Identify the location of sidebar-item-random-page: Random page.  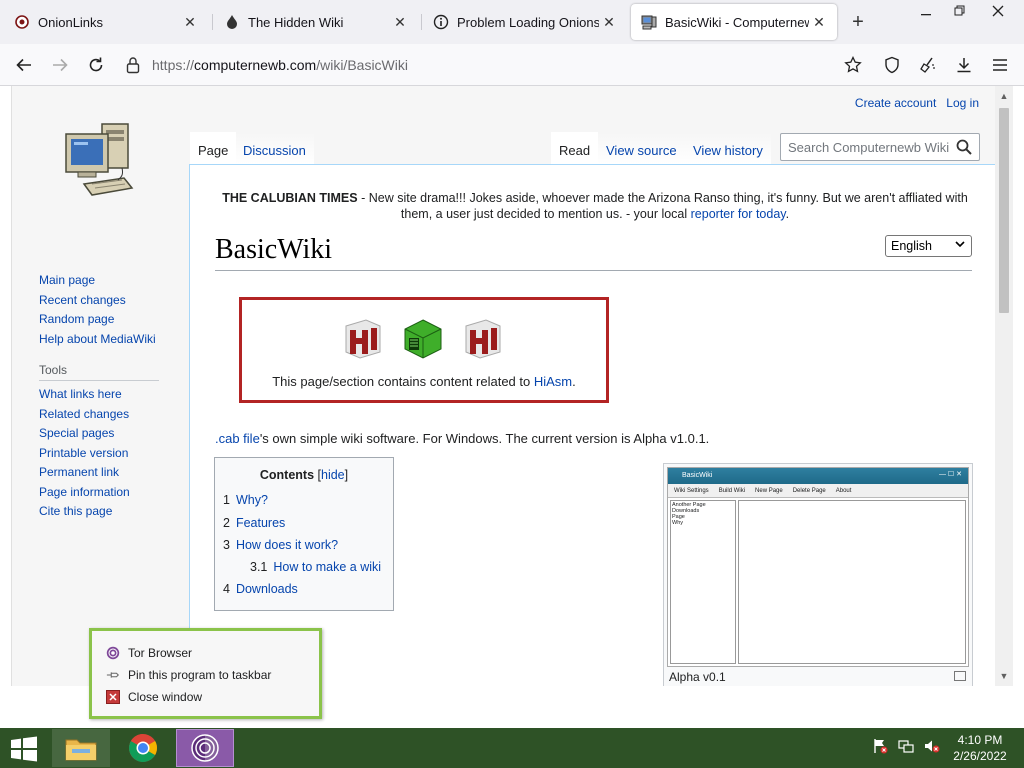
(114, 320).